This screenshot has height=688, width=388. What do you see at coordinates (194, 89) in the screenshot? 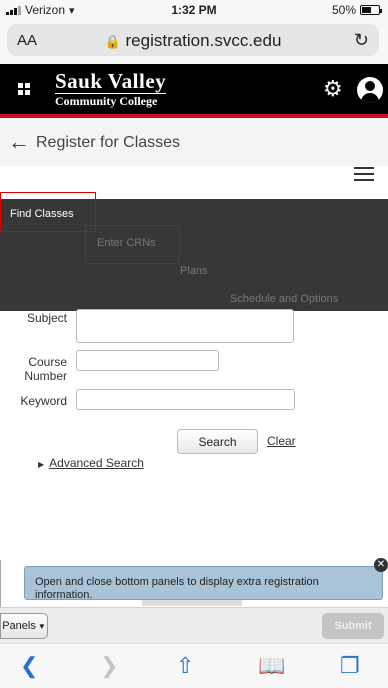
I see `site-header: Sauk Valley Community College ⚙` at bounding box center [194, 89].